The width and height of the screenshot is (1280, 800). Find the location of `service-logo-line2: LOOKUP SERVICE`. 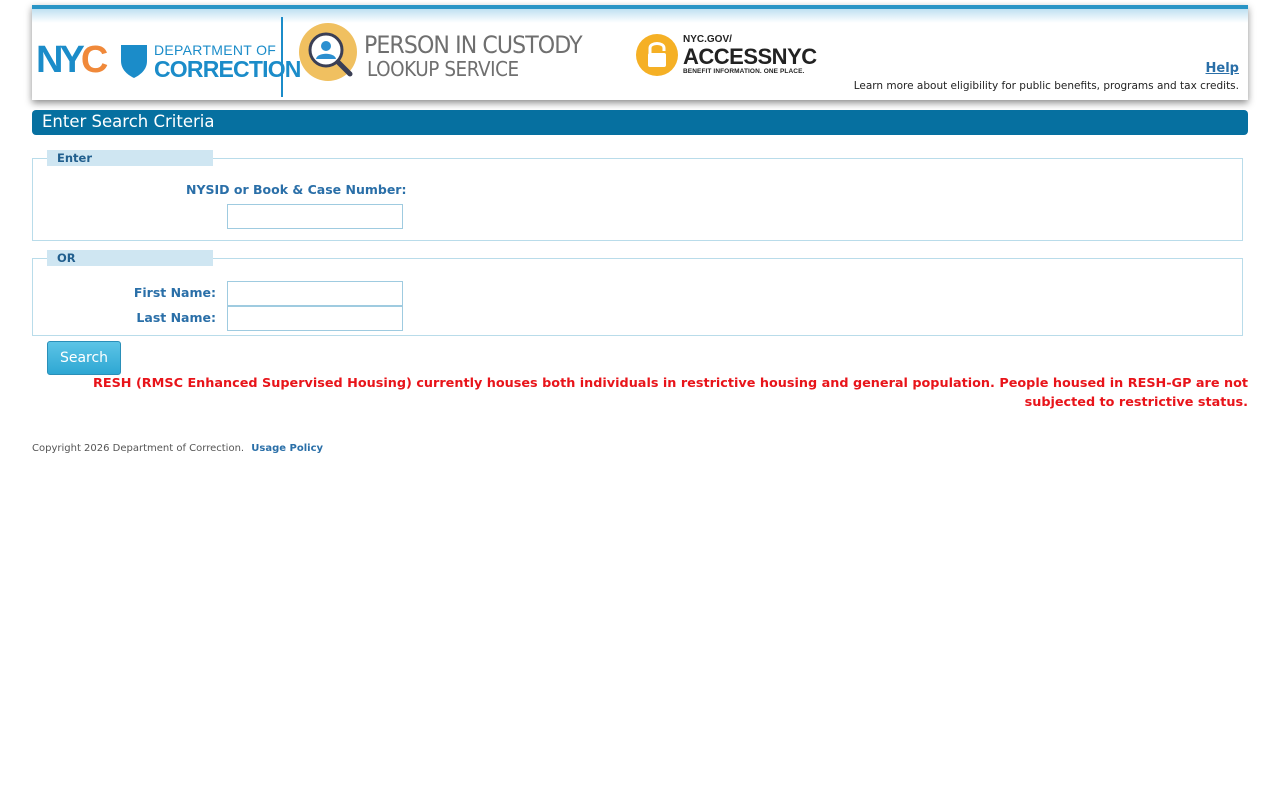

service-logo-line2: LOOKUP SERVICE is located at coordinates (443, 69).